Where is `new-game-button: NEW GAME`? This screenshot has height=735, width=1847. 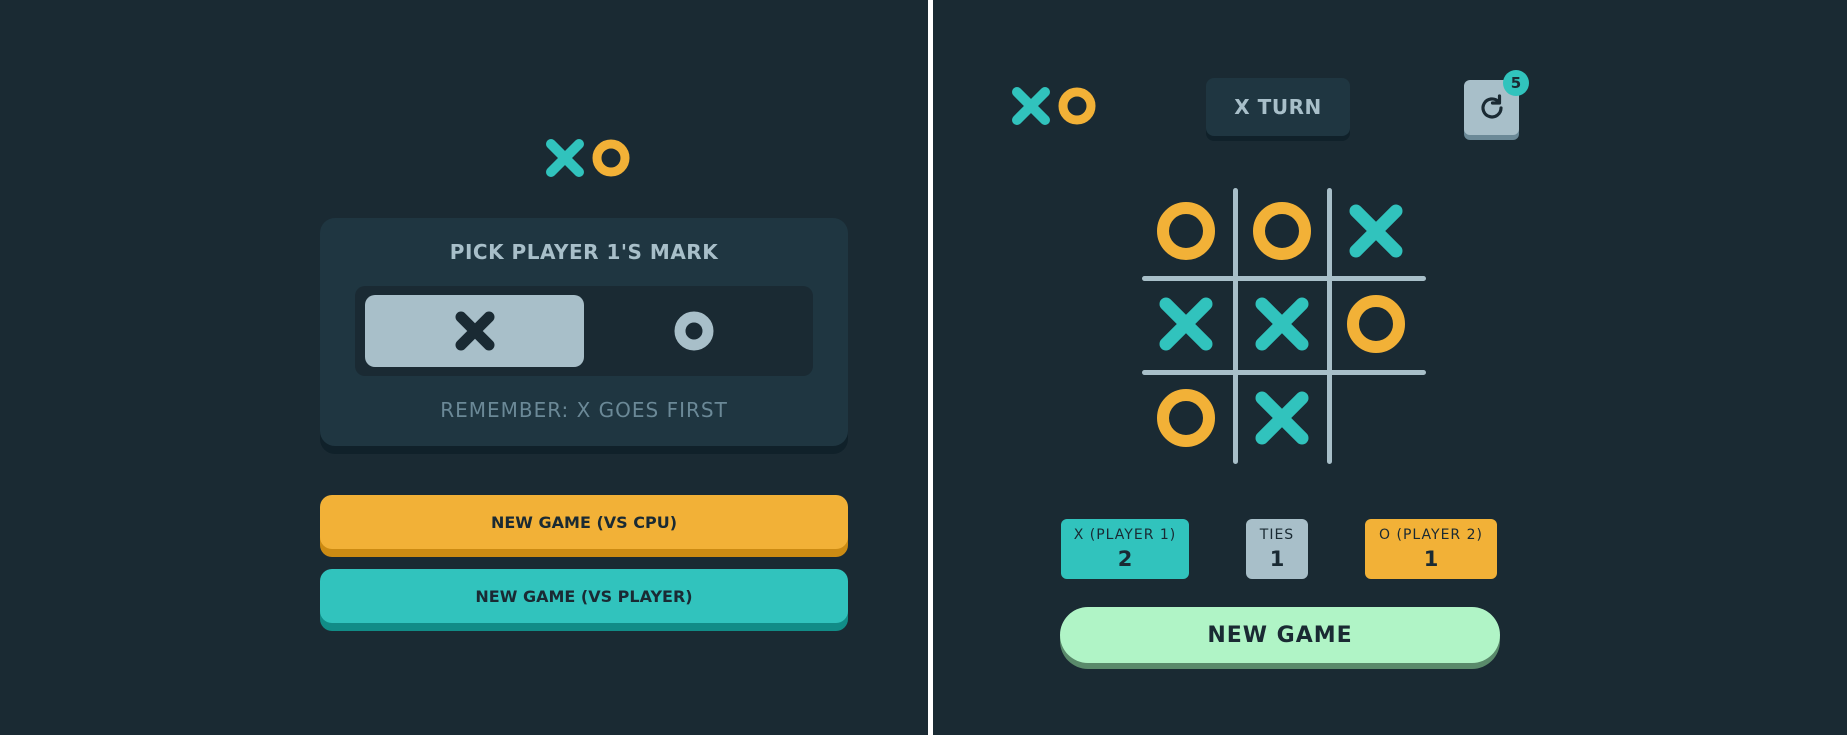
new-game-button: NEW GAME is located at coordinates (1280, 635).